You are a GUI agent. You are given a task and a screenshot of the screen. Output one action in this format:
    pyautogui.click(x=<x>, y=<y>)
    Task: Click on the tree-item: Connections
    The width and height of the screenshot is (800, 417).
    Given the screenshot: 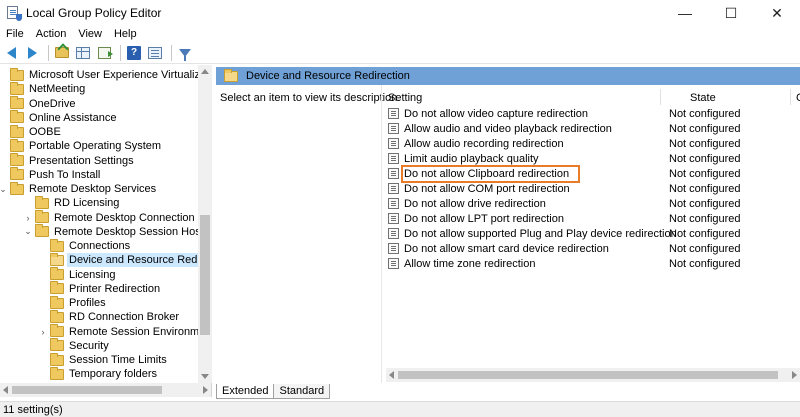 What is the action you would take?
    pyautogui.click(x=85, y=245)
    